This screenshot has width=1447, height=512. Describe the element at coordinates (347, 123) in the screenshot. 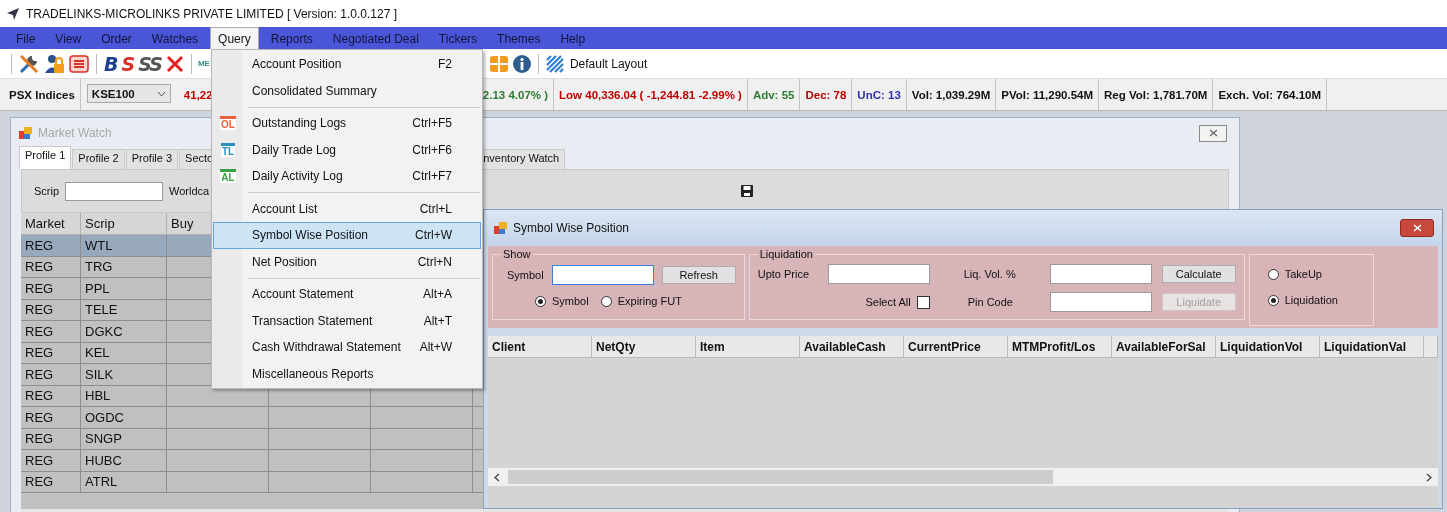

I see `menu-item: OL Outstanding Logs Ctrl+F5` at that location.